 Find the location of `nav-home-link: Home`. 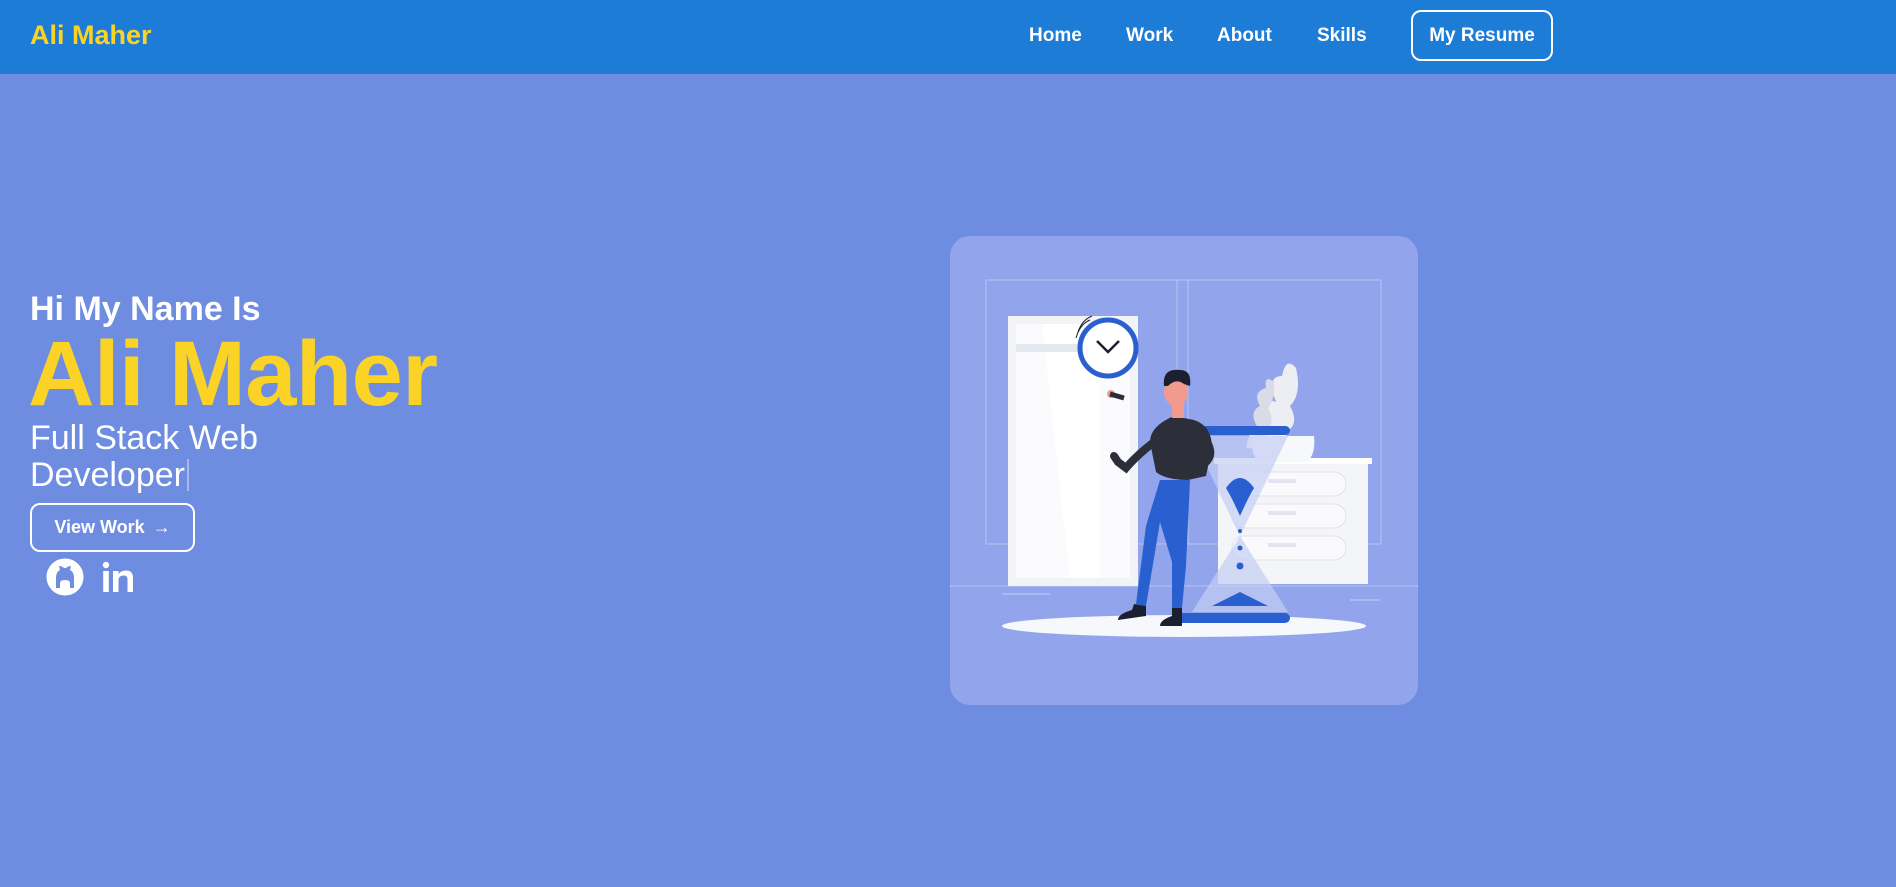

nav-home-link: Home is located at coordinates (1055, 36).